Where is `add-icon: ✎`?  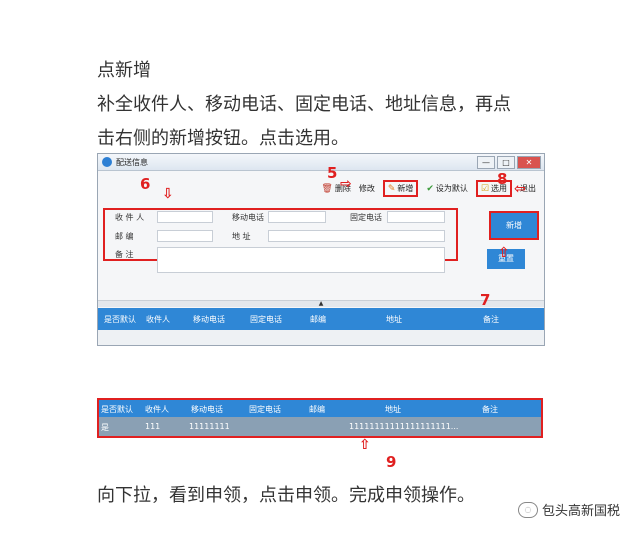 add-icon: ✎ is located at coordinates (391, 188).